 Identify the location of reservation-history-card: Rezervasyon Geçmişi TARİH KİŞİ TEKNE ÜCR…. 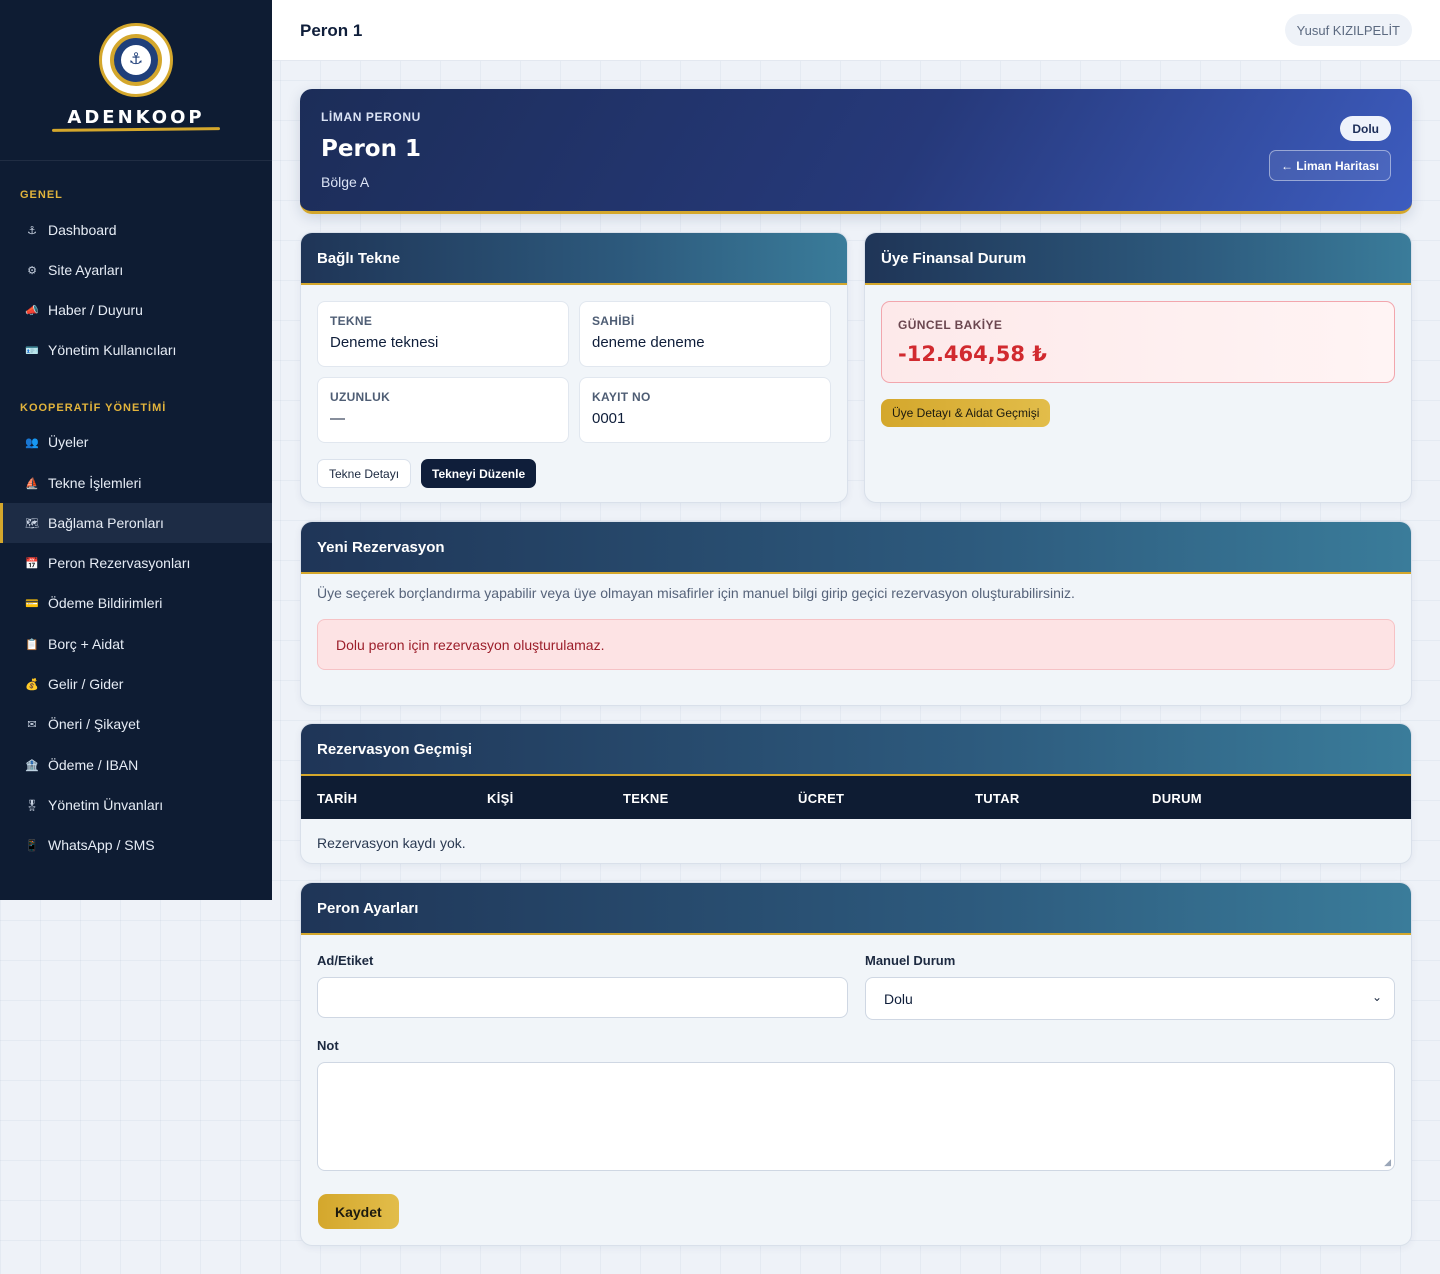
(856, 793).